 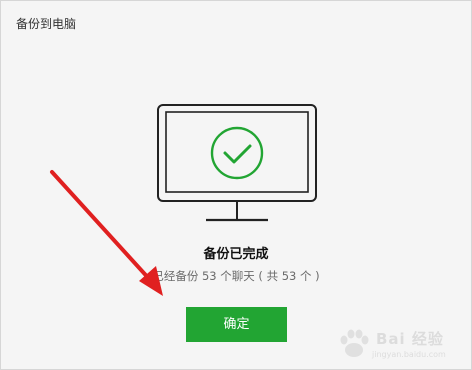 I want to click on watermark-url: jingyan.baidu.com, so click(x=409, y=354).